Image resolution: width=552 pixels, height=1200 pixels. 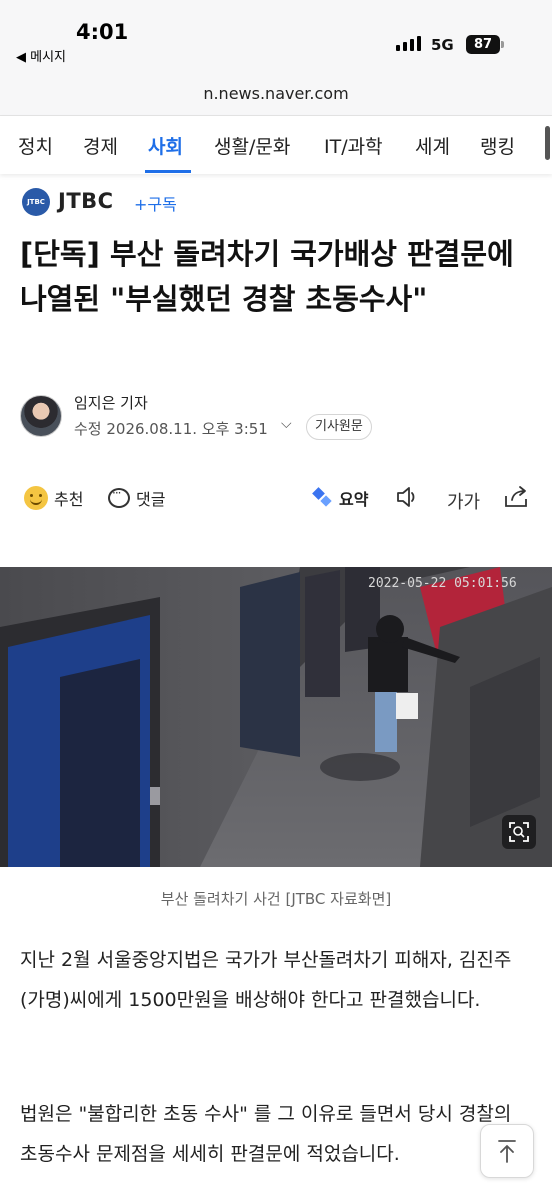 I want to click on chevron-down-icon: ⌵, so click(x=286, y=424).